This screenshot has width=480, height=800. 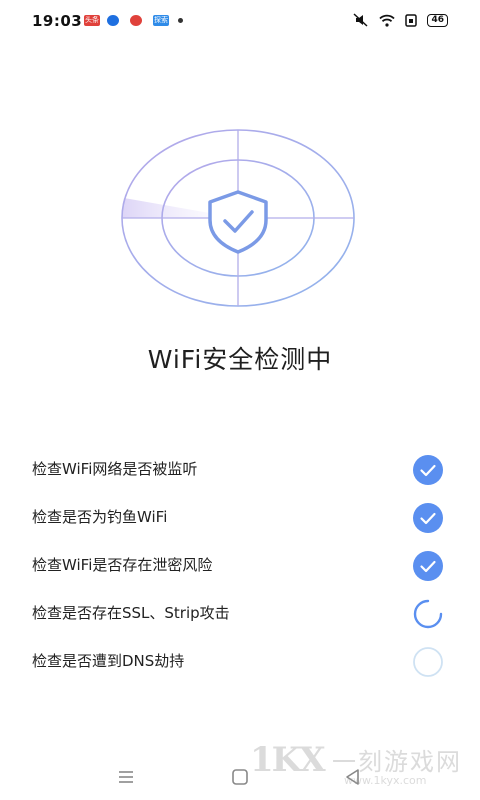 What do you see at coordinates (240, 468) in the screenshot?
I see `list-item: 检查WiFi网络是否被监听` at bounding box center [240, 468].